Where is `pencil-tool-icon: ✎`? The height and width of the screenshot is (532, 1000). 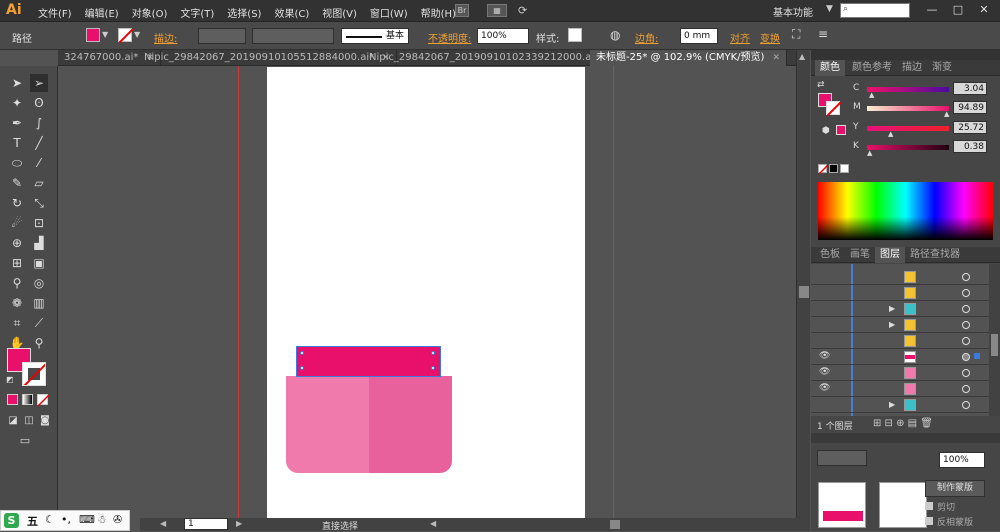
pencil-tool-icon: ✎ is located at coordinates (17, 183).